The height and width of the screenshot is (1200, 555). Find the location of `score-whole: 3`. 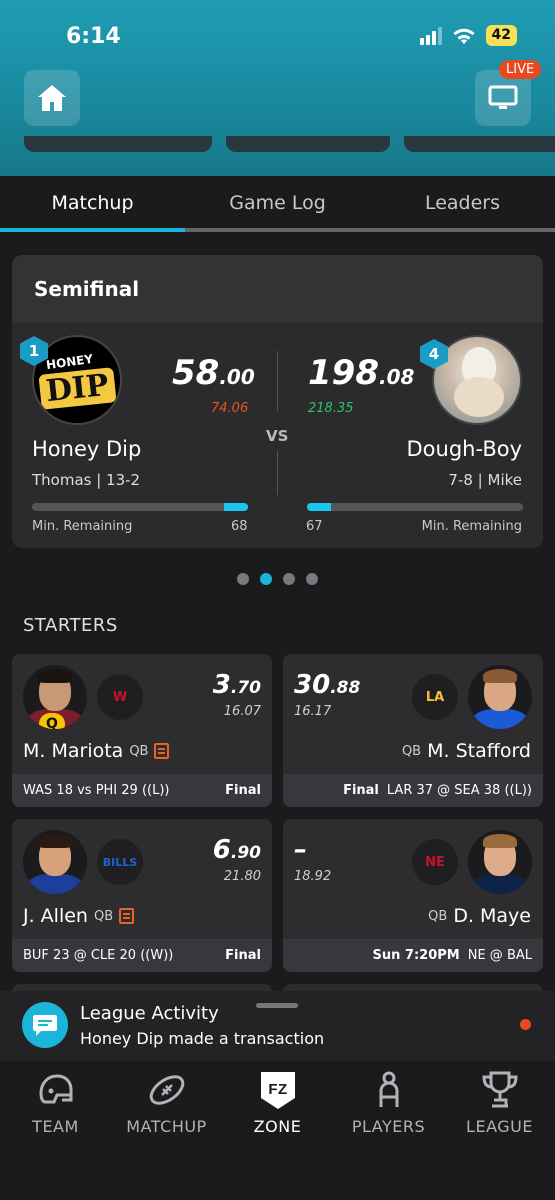

score-whole: 3 is located at coordinates (221, 685).